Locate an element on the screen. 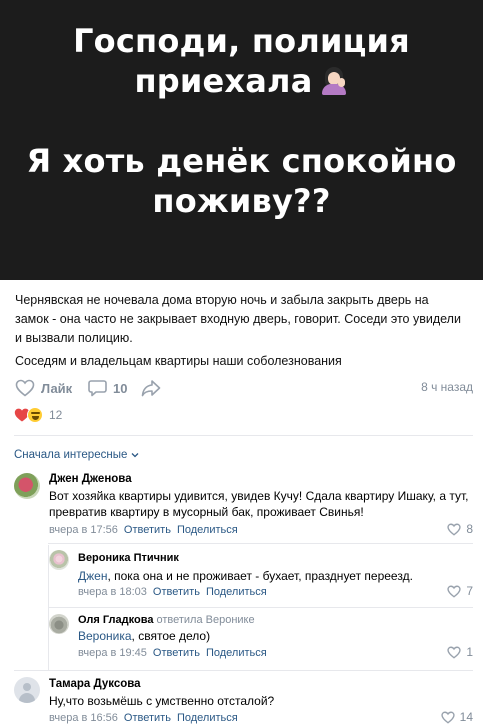  post-text-line-3: и вызвали полицию. is located at coordinates (74, 338).